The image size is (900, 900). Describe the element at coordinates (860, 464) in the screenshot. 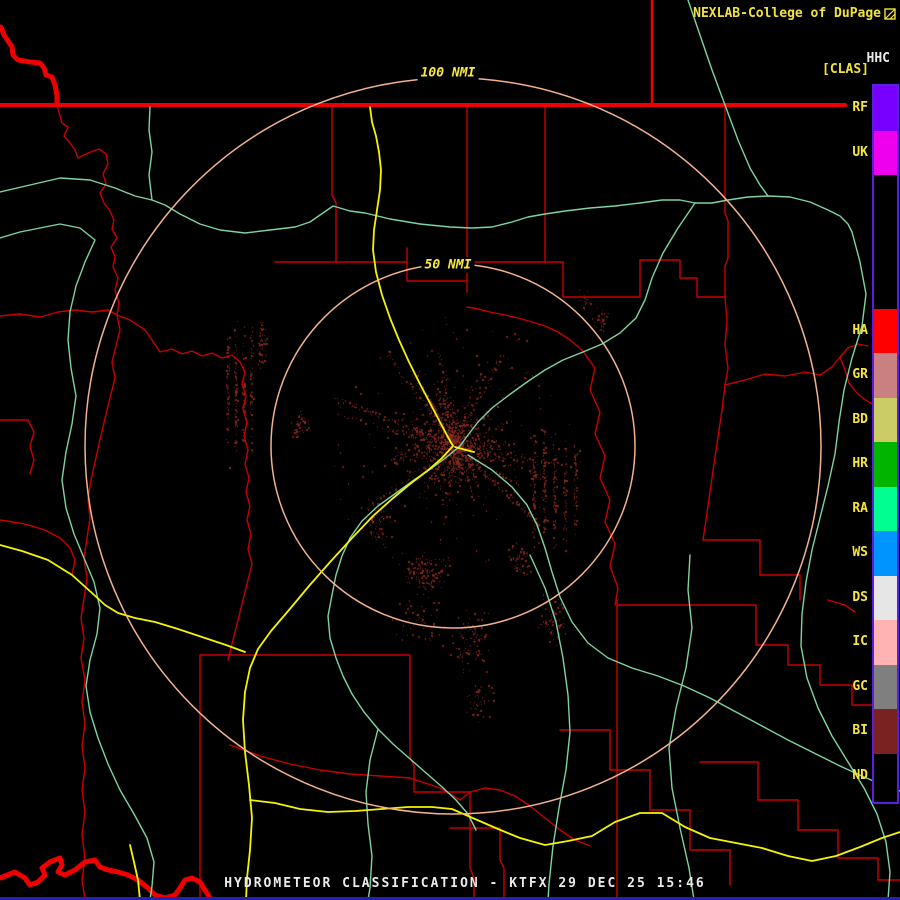

I see `colorbar-label-HR: HR` at that location.